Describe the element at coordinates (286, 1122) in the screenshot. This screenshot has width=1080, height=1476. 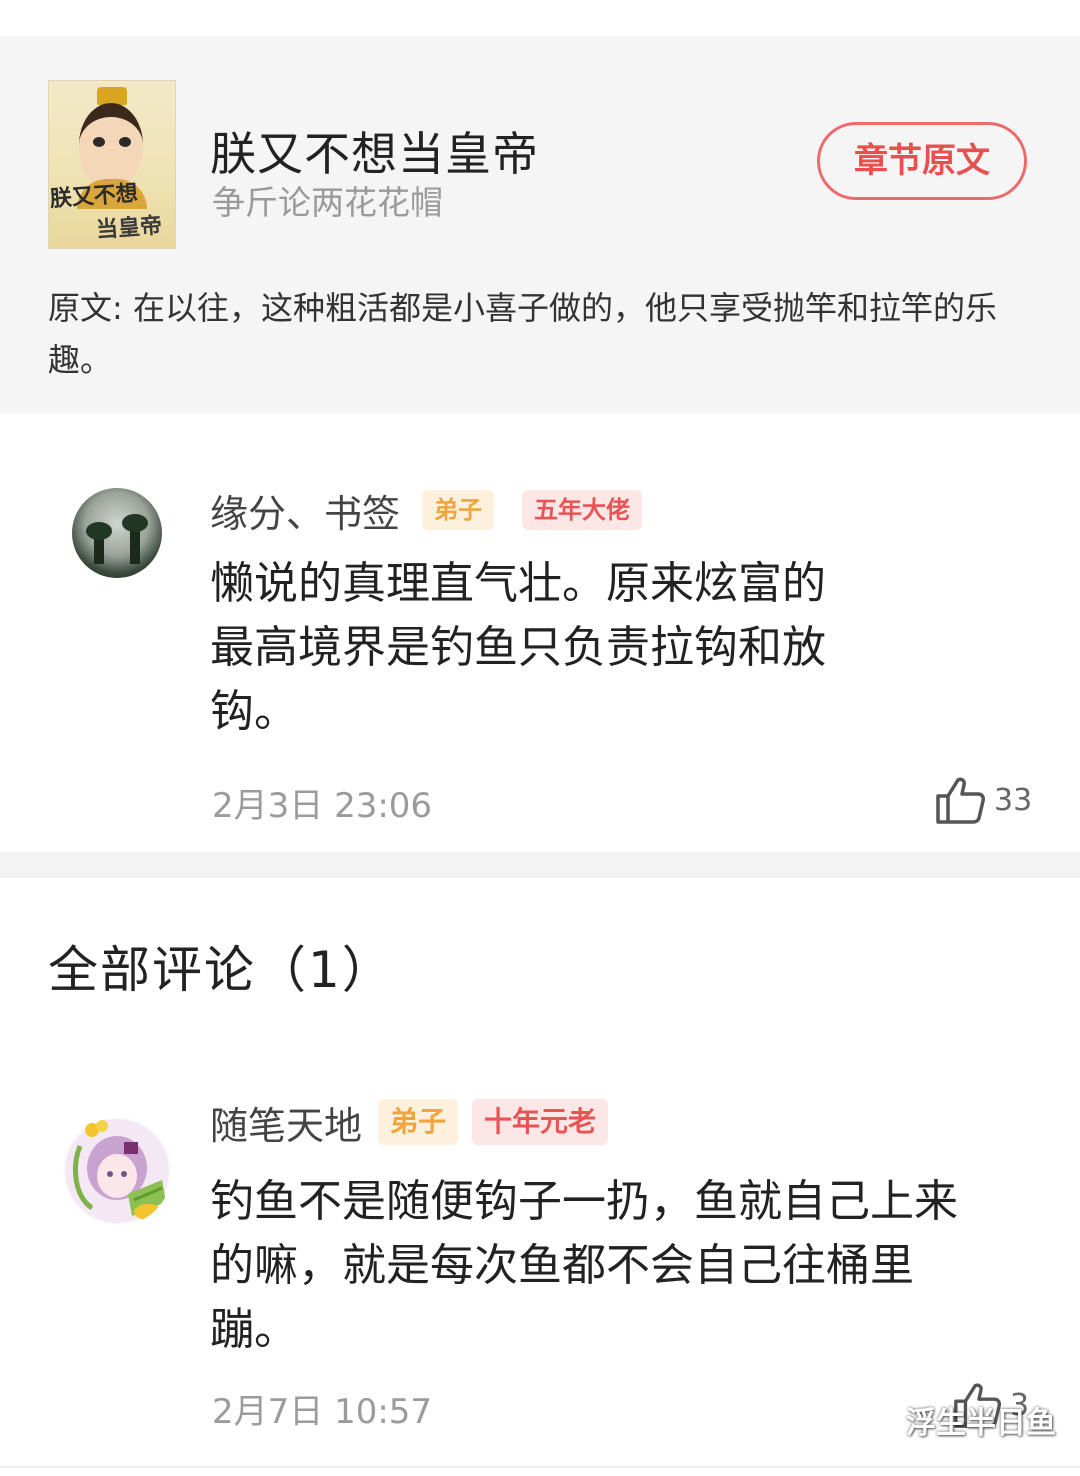
I see `comment-username: 随笔天地` at that location.